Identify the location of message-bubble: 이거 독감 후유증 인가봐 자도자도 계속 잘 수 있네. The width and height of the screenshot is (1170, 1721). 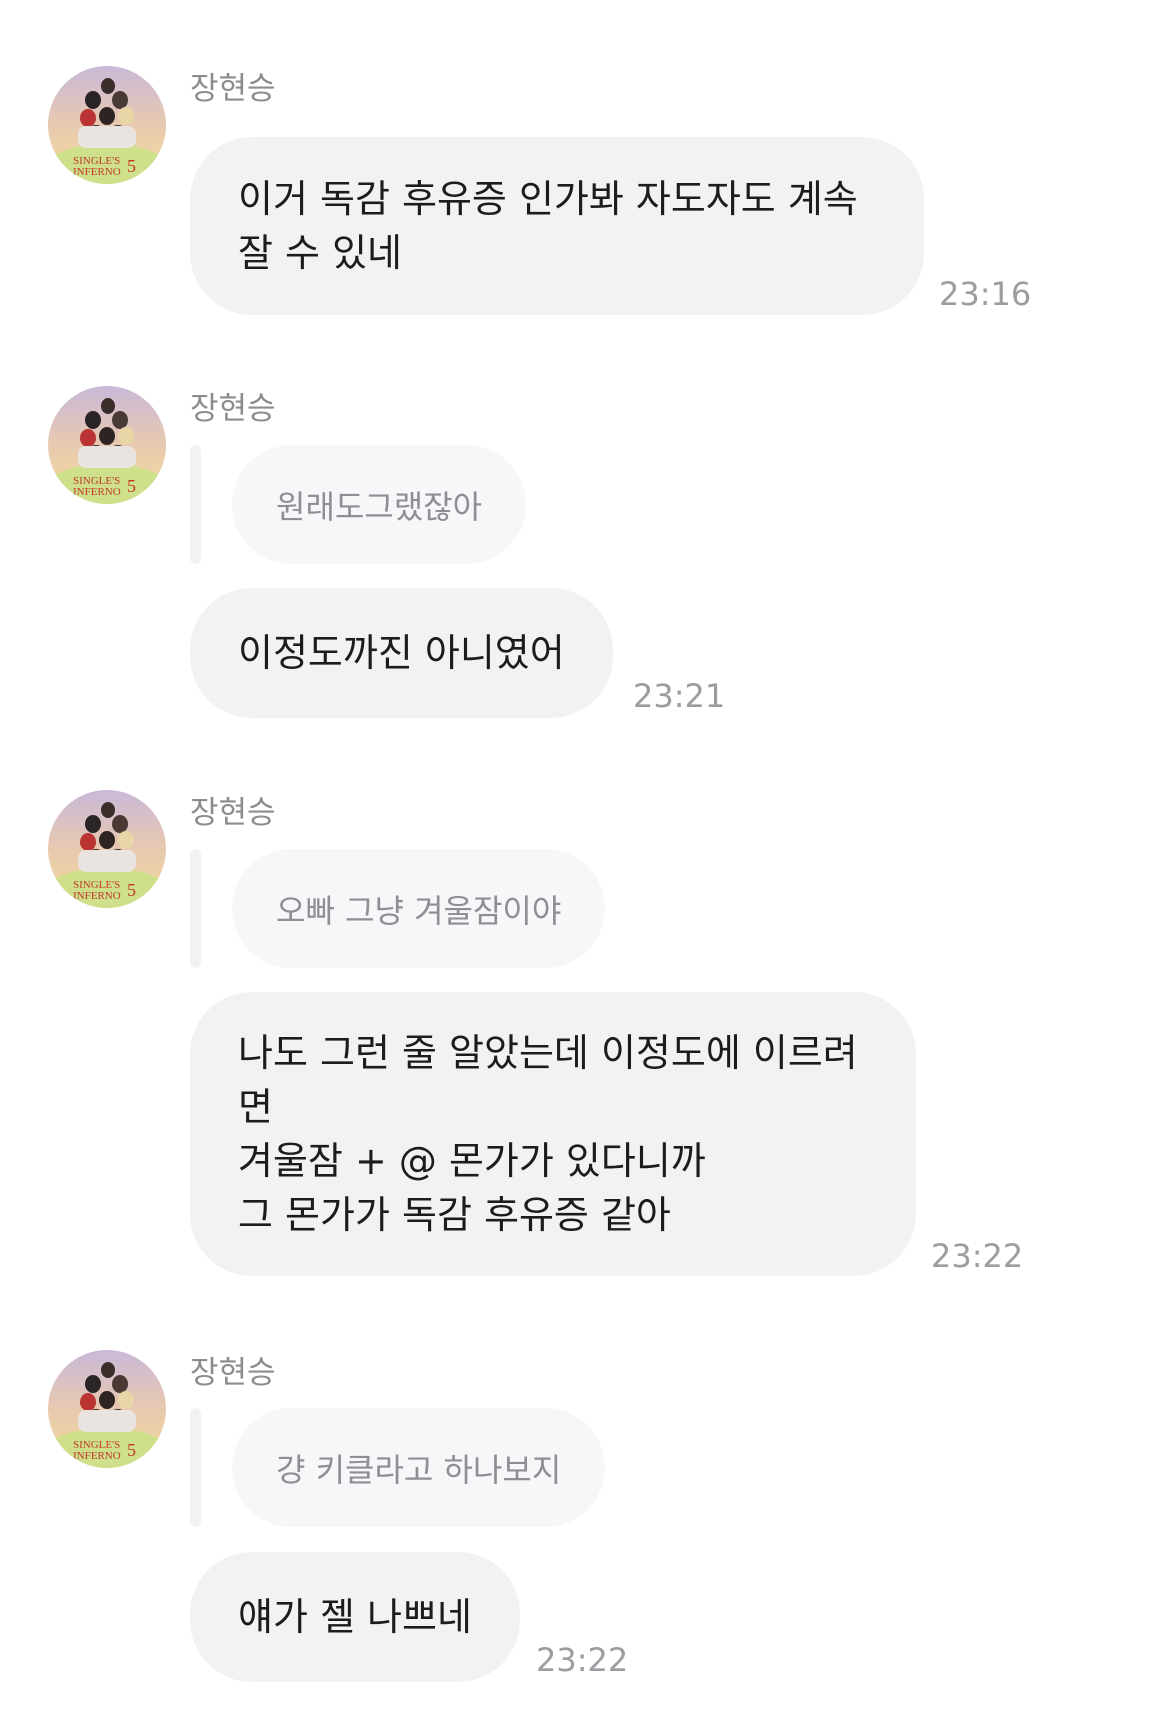
(557, 226).